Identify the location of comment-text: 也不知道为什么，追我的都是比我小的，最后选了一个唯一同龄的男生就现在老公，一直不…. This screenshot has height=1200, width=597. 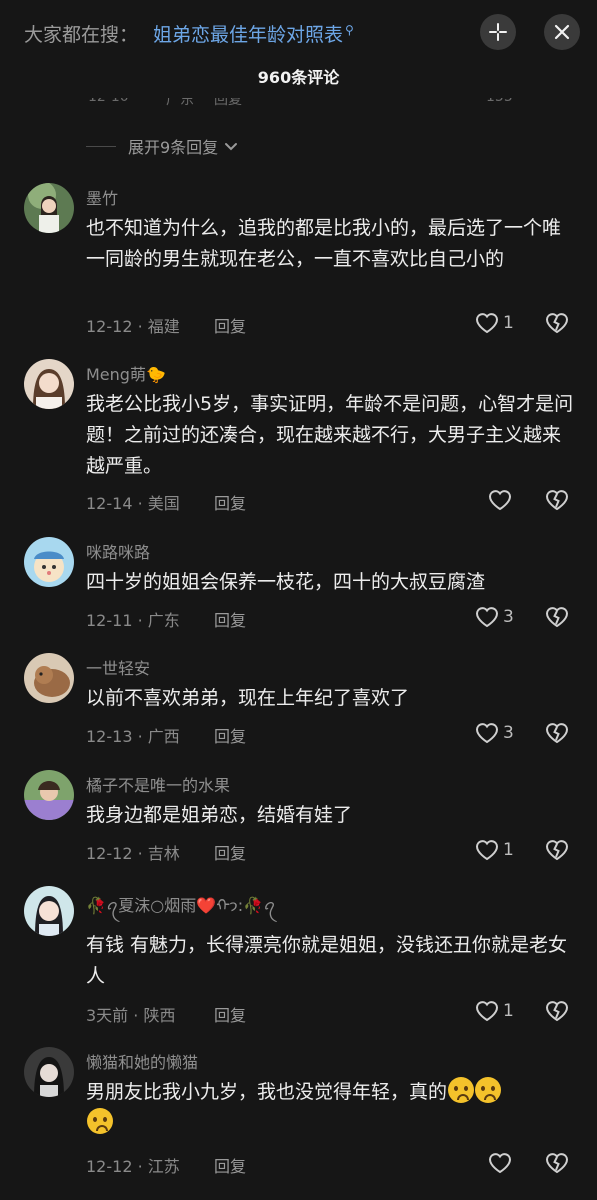
(324, 243).